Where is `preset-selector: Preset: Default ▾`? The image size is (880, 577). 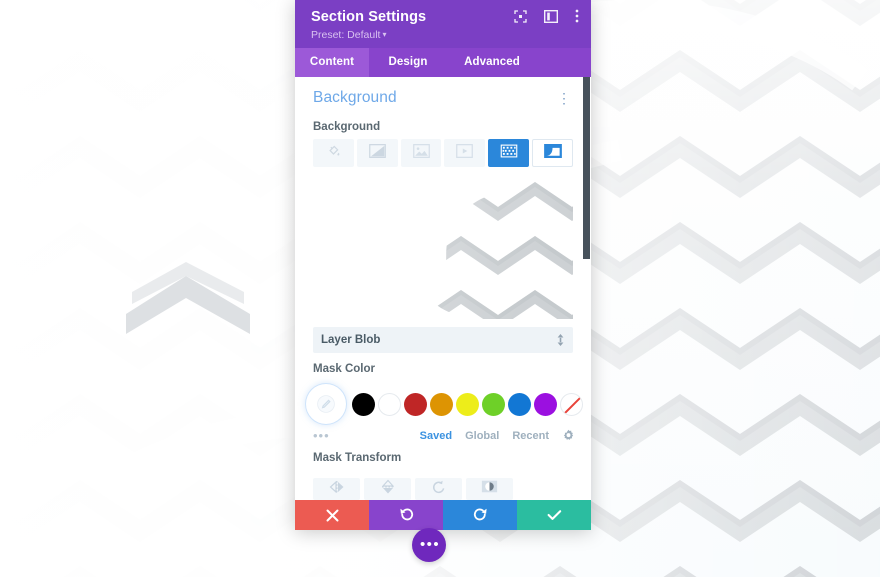
preset-selector: Preset: Default ▾ is located at coordinates (443, 35).